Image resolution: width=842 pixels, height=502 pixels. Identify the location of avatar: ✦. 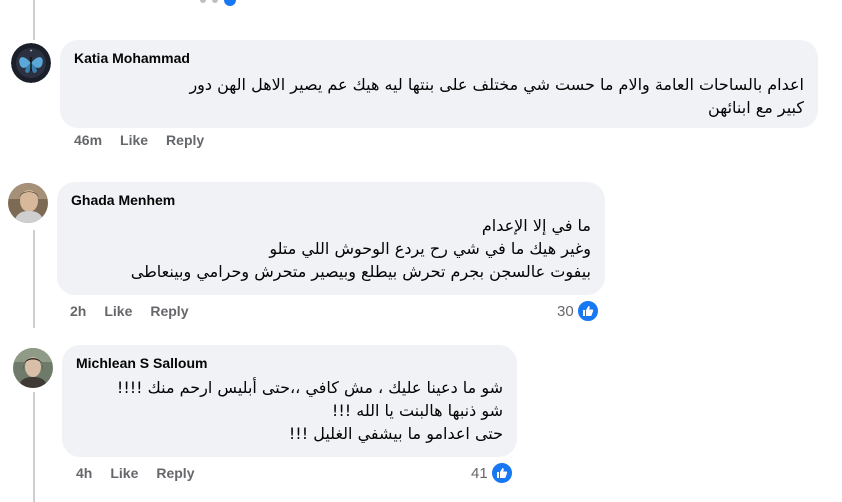
(31, 63).